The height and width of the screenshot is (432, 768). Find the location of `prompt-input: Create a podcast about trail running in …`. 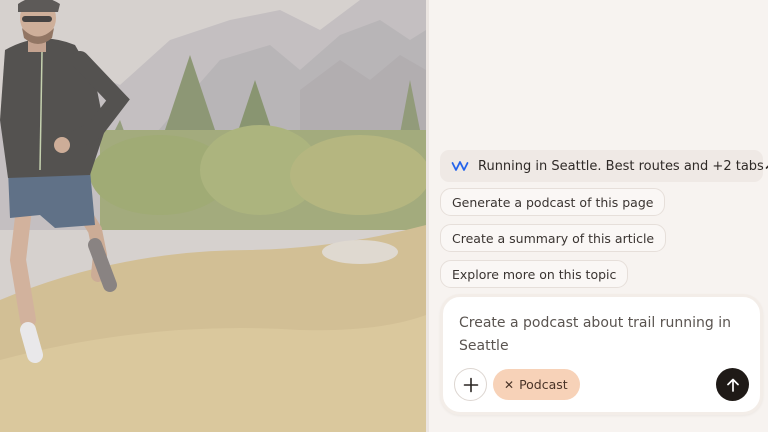

prompt-input: Create a podcast about trail running in … is located at coordinates (604, 335).